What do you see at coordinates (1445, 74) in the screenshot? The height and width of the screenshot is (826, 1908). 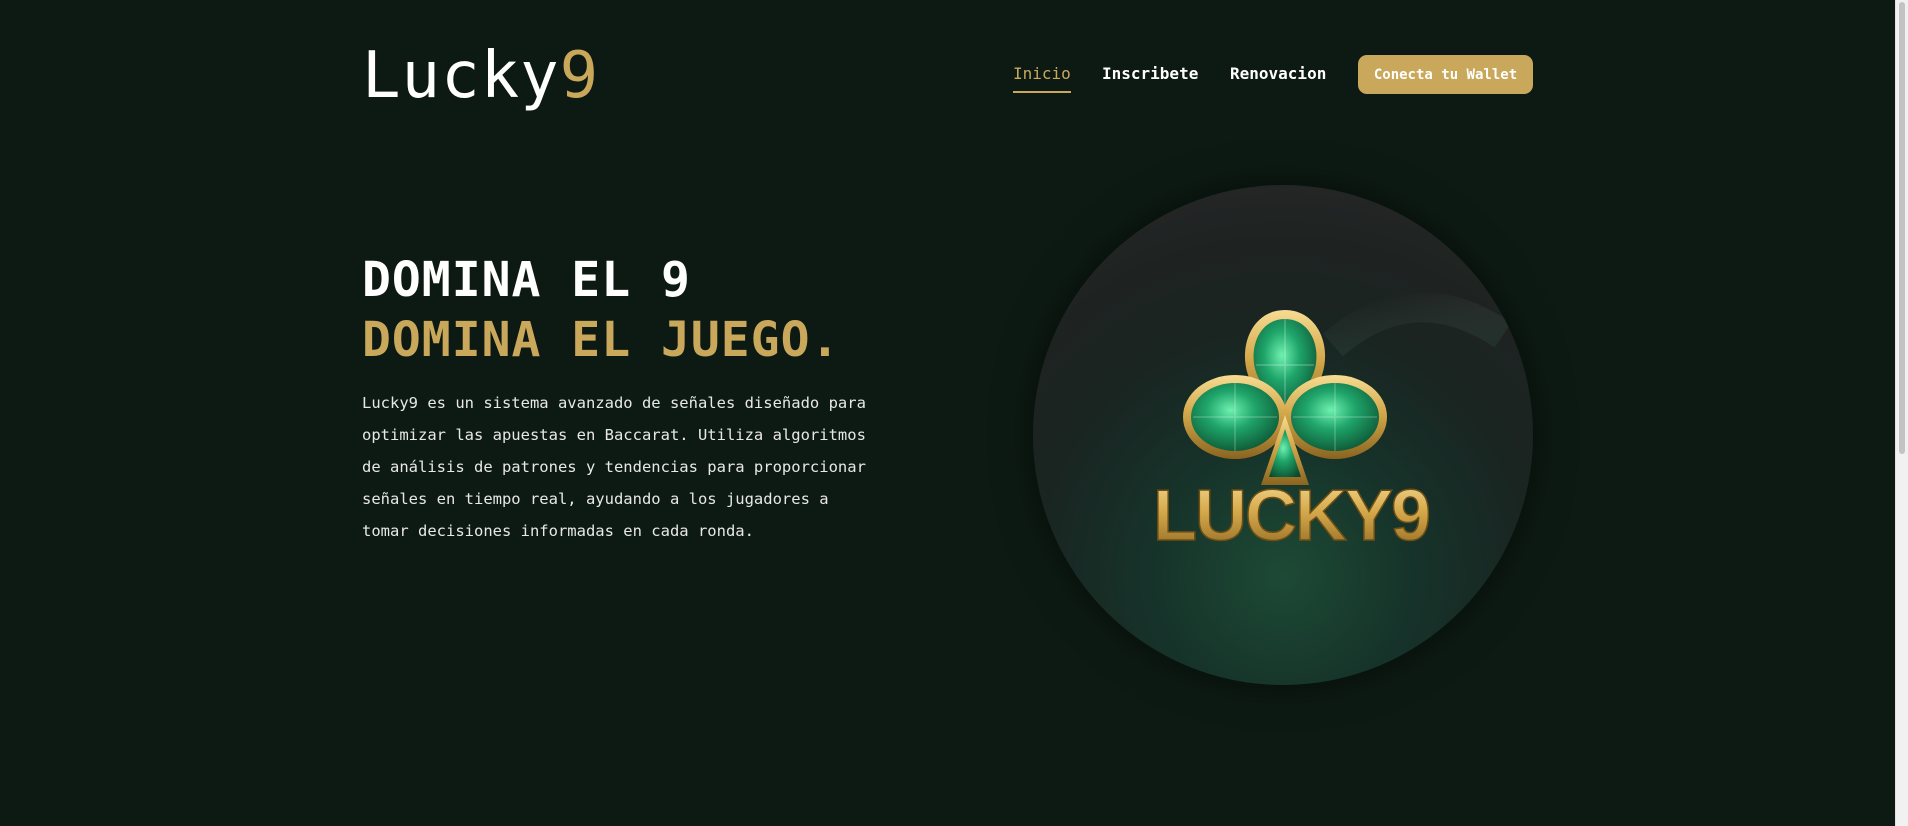 I see `connect-wallet-button: Conecta tu Wallet` at bounding box center [1445, 74].